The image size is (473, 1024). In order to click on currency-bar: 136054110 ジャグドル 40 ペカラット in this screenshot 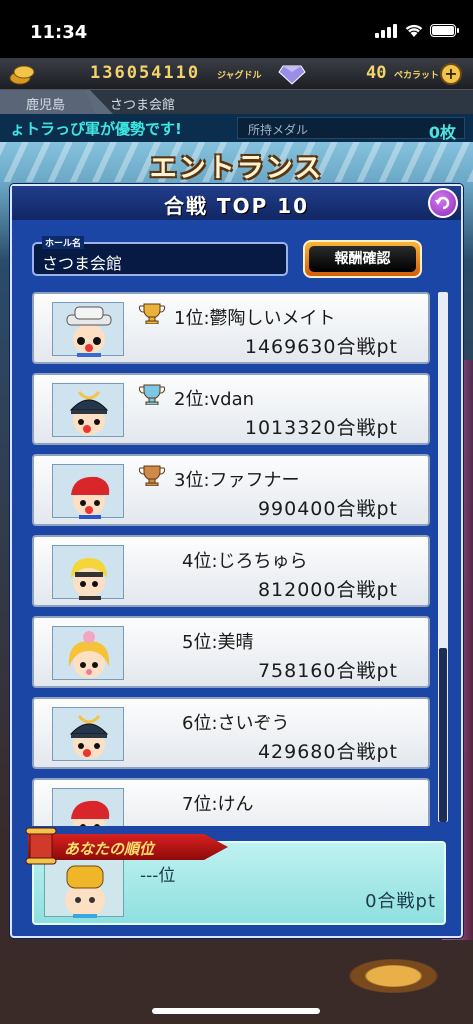, I will do `click(236, 74)`.